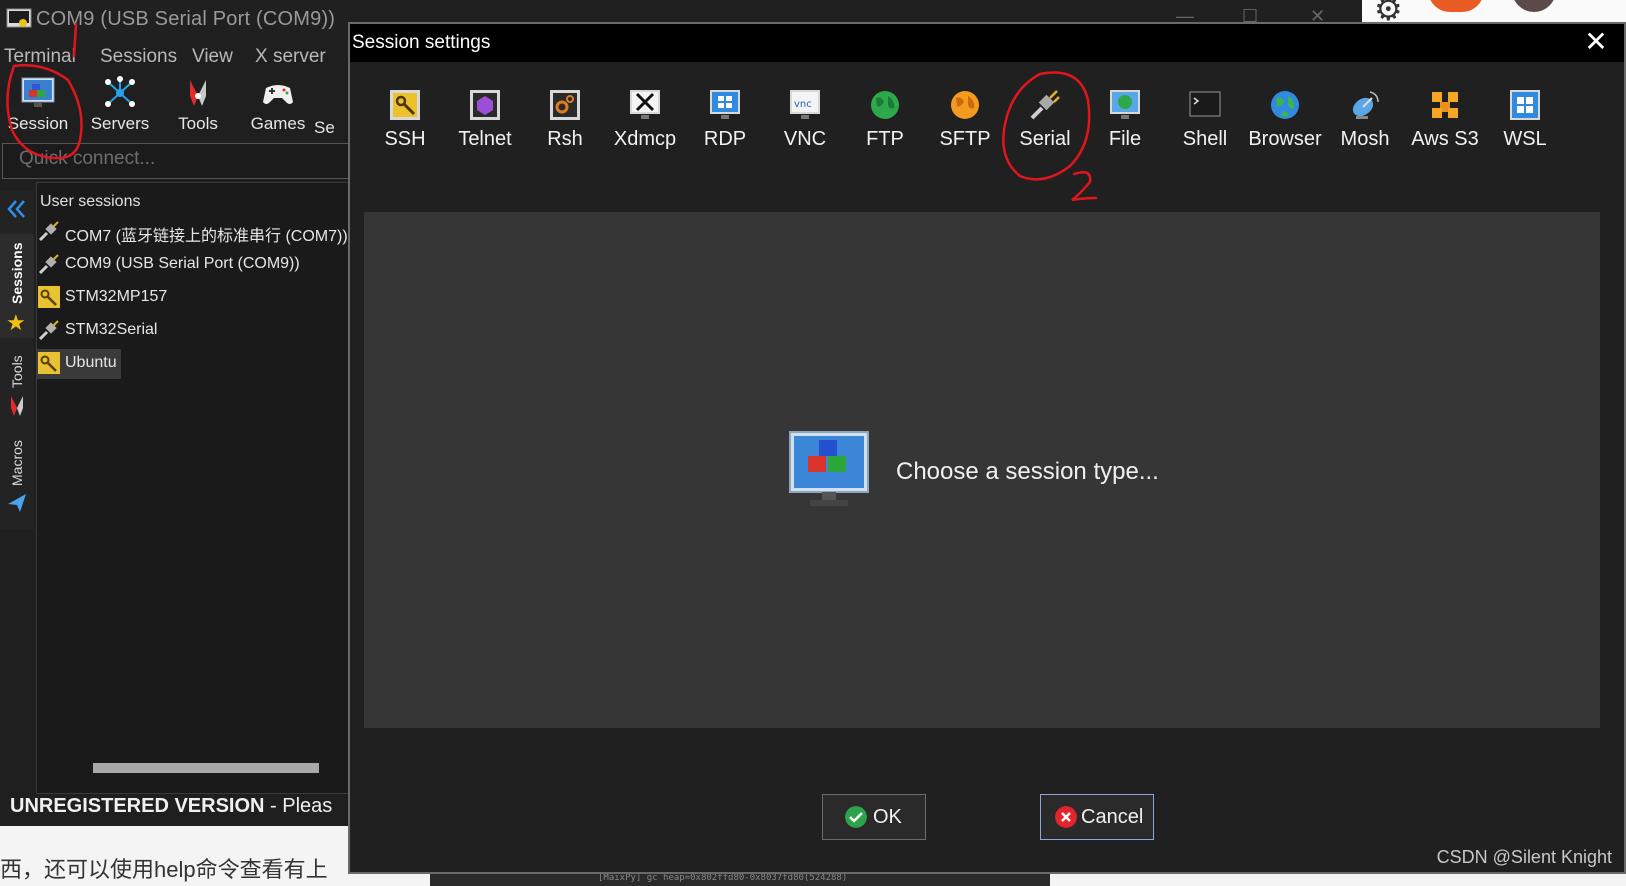 This screenshot has width=1626, height=886. What do you see at coordinates (1125, 139) in the screenshot?
I see `session-type-label: File` at bounding box center [1125, 139].